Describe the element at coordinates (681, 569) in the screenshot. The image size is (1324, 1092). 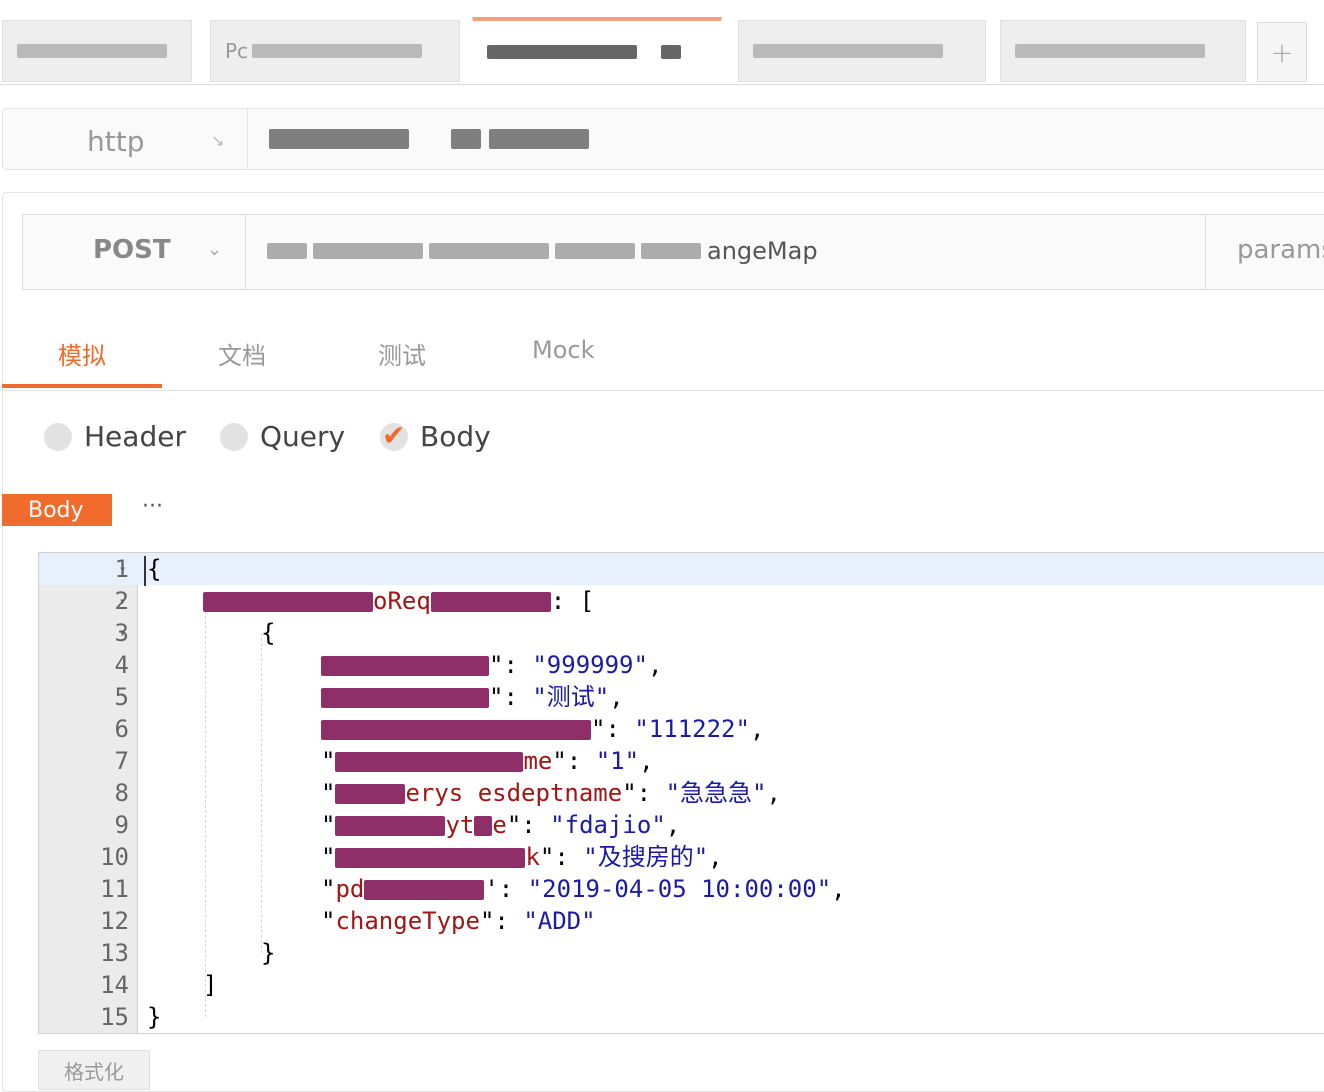
I see `code-line: 1 ▾ {` at that location.